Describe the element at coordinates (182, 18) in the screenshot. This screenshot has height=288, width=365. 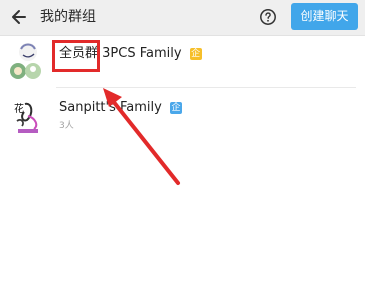
I see `top-bar: 我的群组 创建聊天` at that location.